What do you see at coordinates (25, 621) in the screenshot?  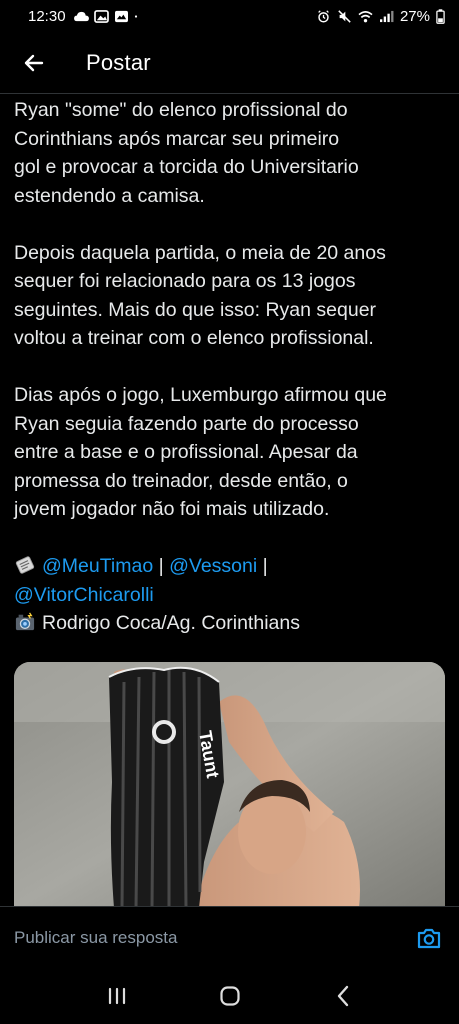 I see `camera-flash-icon` at bounding box center [25, 621].